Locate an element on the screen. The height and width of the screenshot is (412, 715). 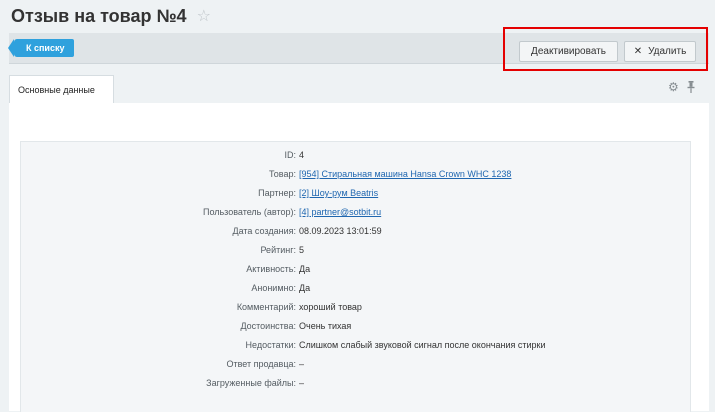
back-to-list-label: К списку is located at coordinates (45, 48).